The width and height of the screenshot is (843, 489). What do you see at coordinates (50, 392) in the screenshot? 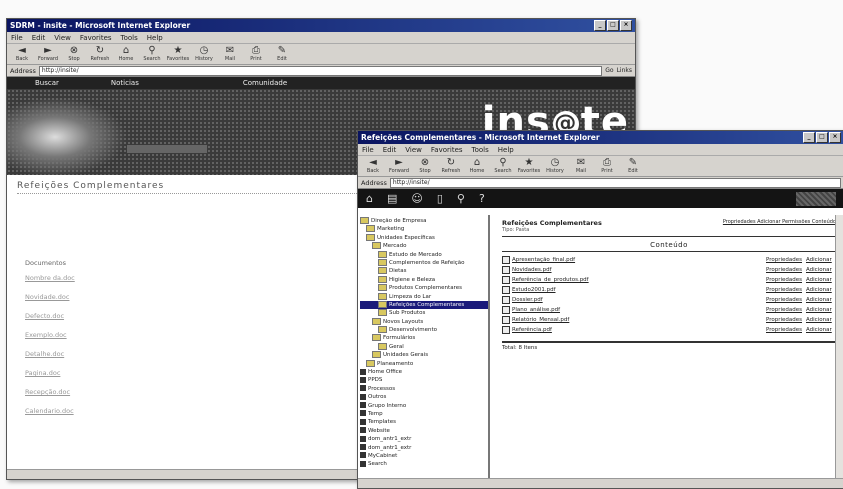
I see `document-link: Recepção.doc` at bounding box center [50, 392].